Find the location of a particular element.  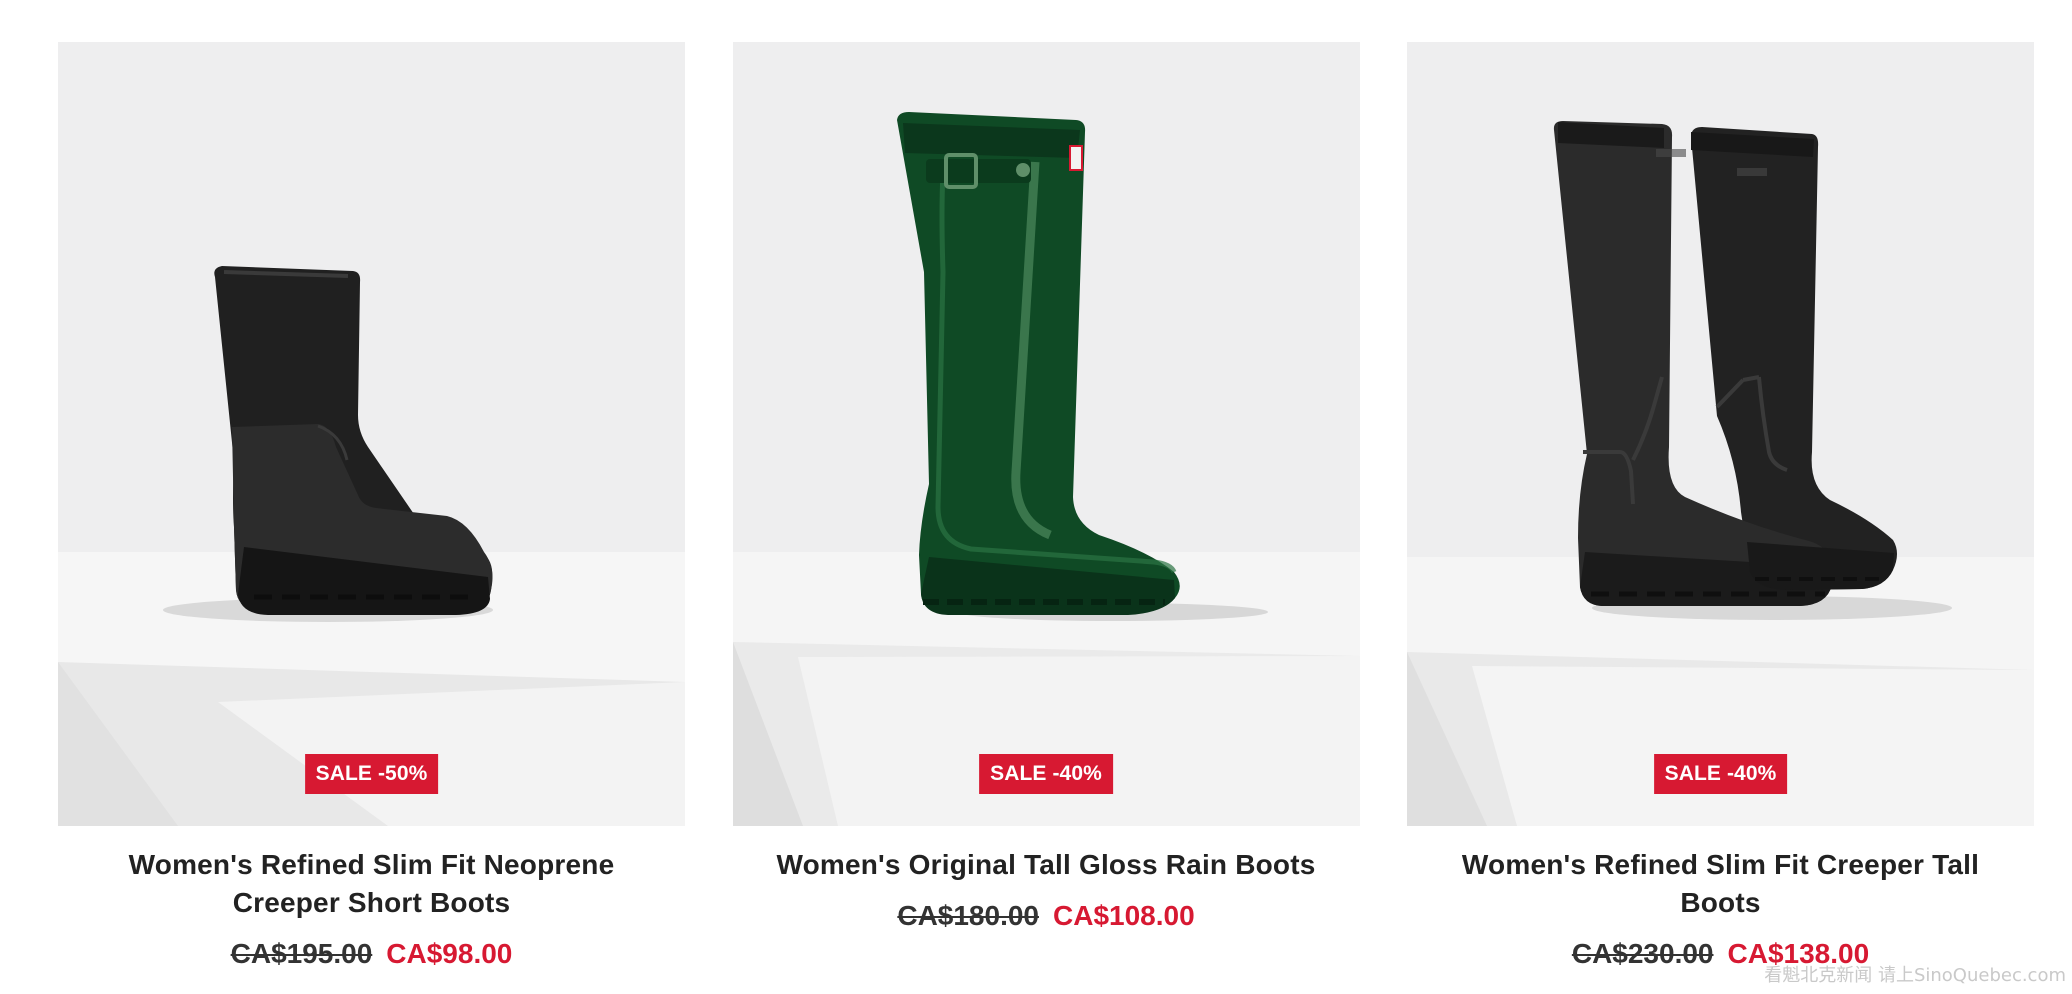

sale-badge: SALE -50% is located at coordinates (371, 774).